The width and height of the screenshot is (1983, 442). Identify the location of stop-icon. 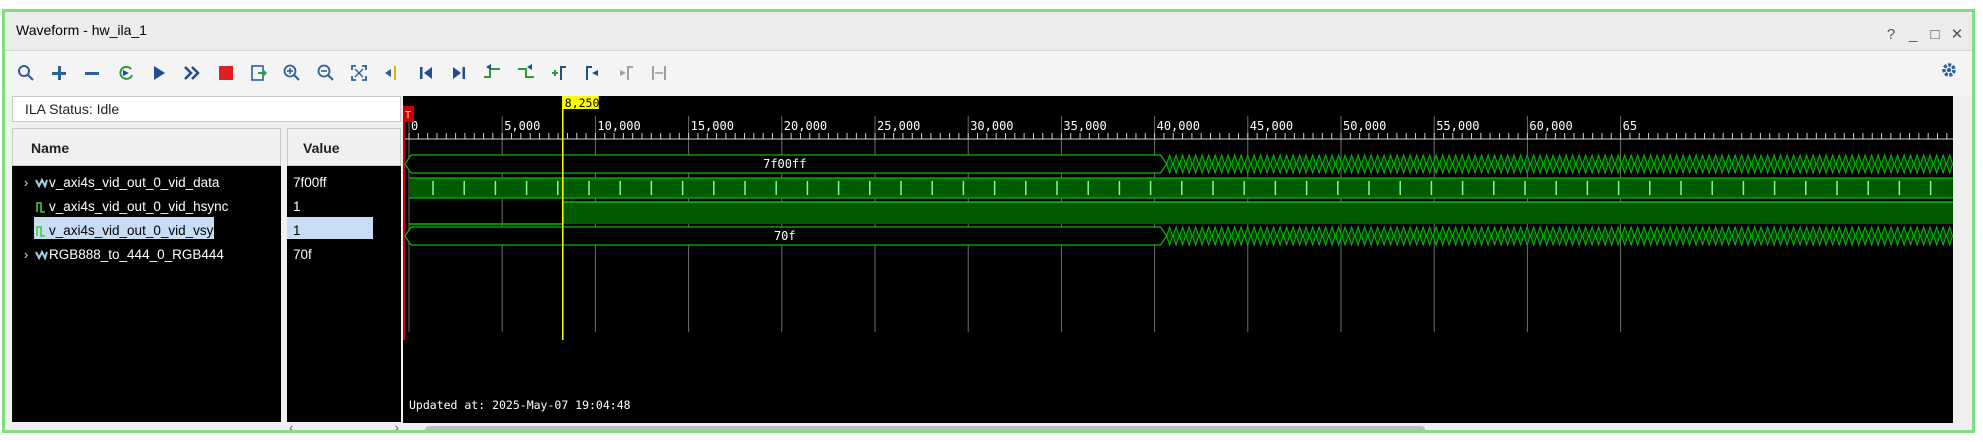
(226, 73).